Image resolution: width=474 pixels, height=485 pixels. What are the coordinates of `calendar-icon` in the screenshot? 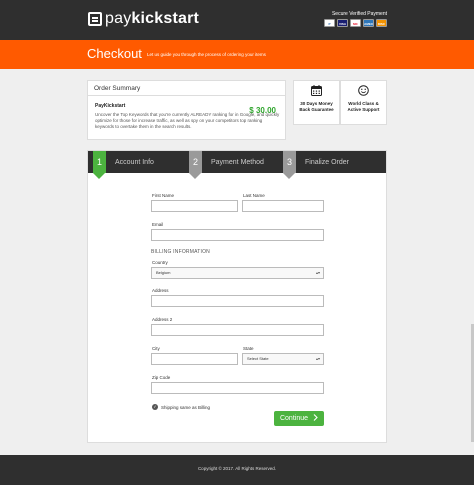 It's located at (316, 91).